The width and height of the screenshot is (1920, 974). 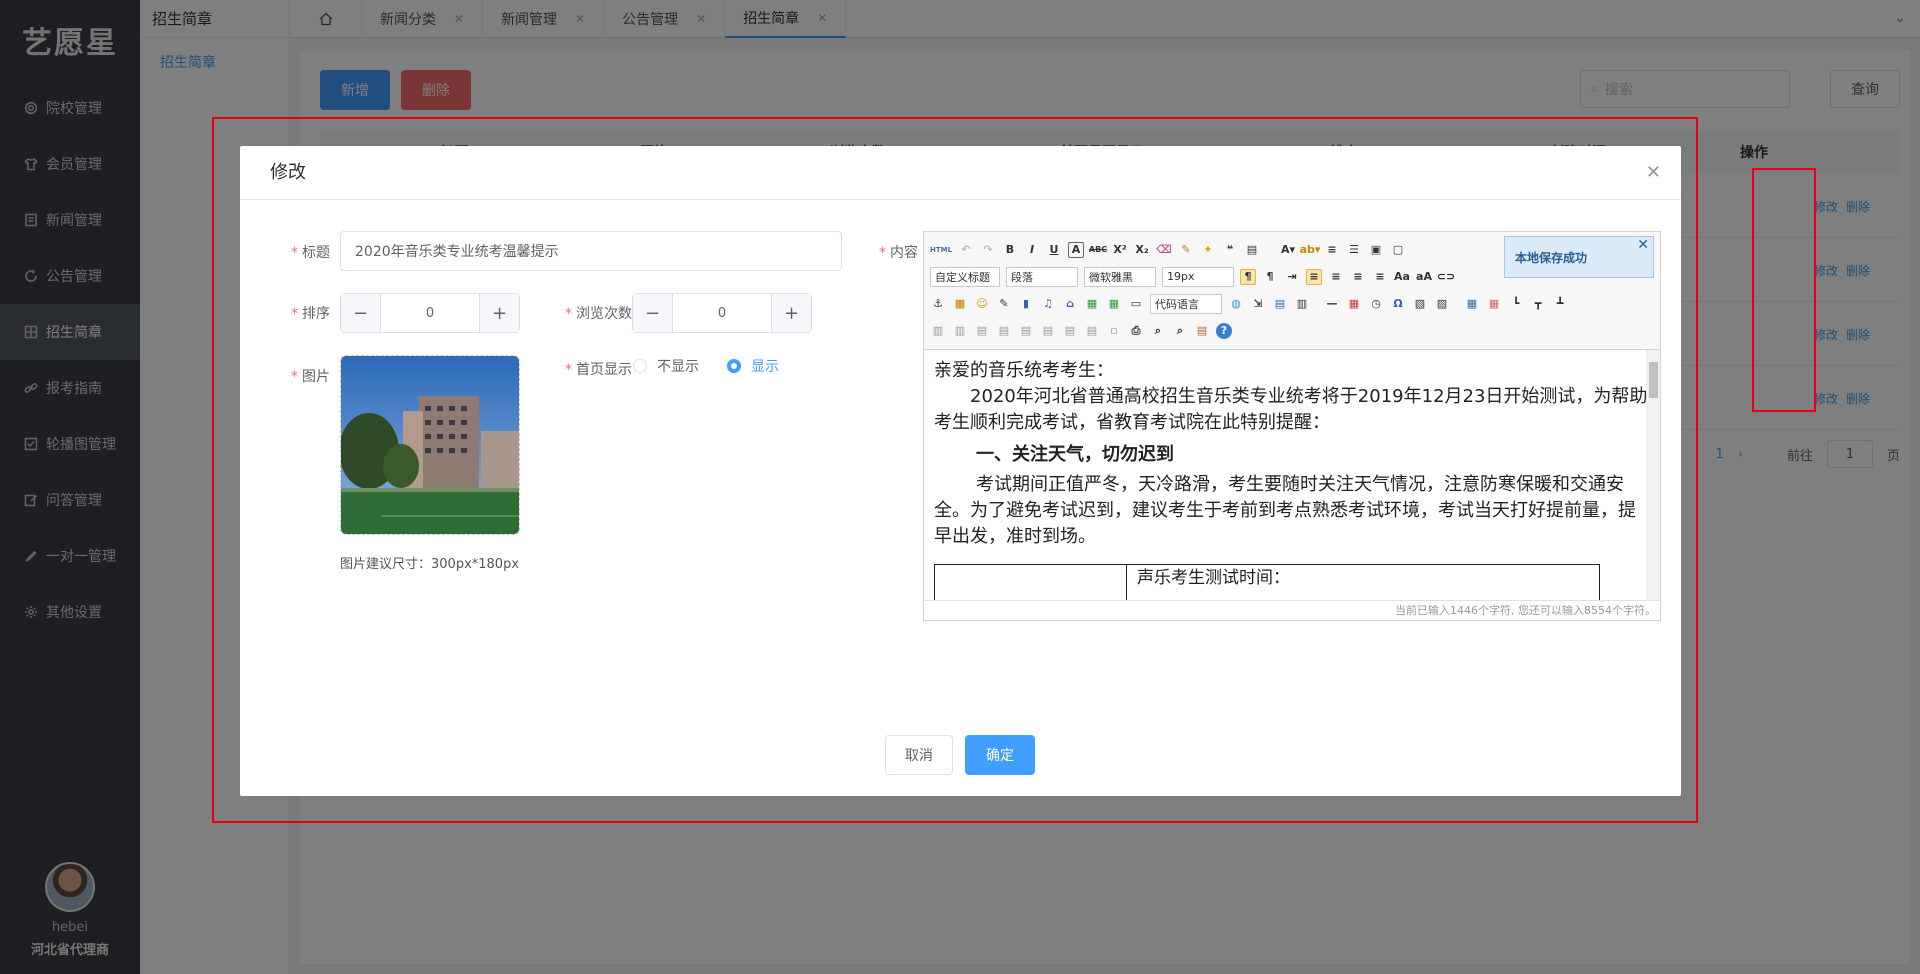 I want to click on unordered-list-icon: ☰, so click(x=1354, y=250).